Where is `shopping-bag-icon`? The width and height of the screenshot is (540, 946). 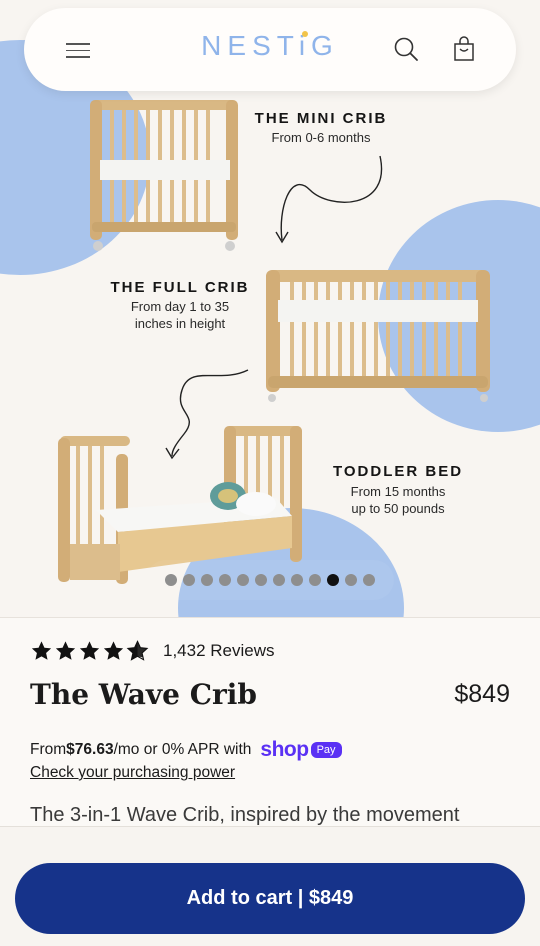 shopping-bag-icon is located at coordinates (464, 49).